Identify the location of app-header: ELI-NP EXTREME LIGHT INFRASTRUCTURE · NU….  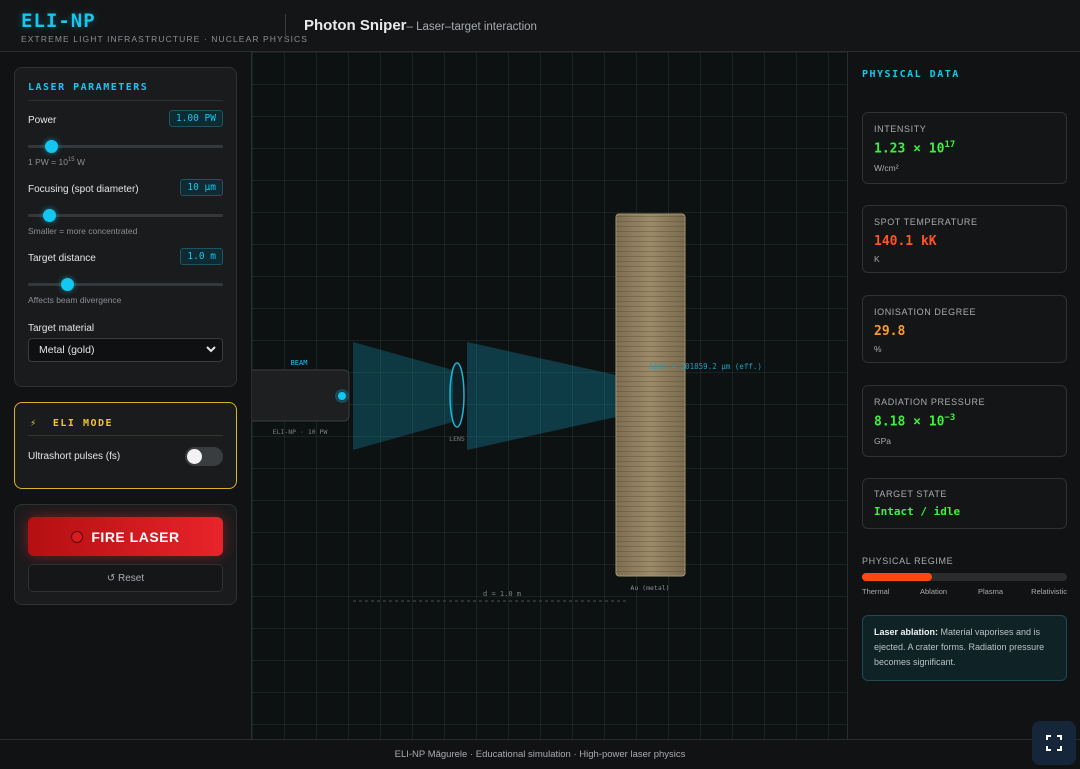
(540, 26).